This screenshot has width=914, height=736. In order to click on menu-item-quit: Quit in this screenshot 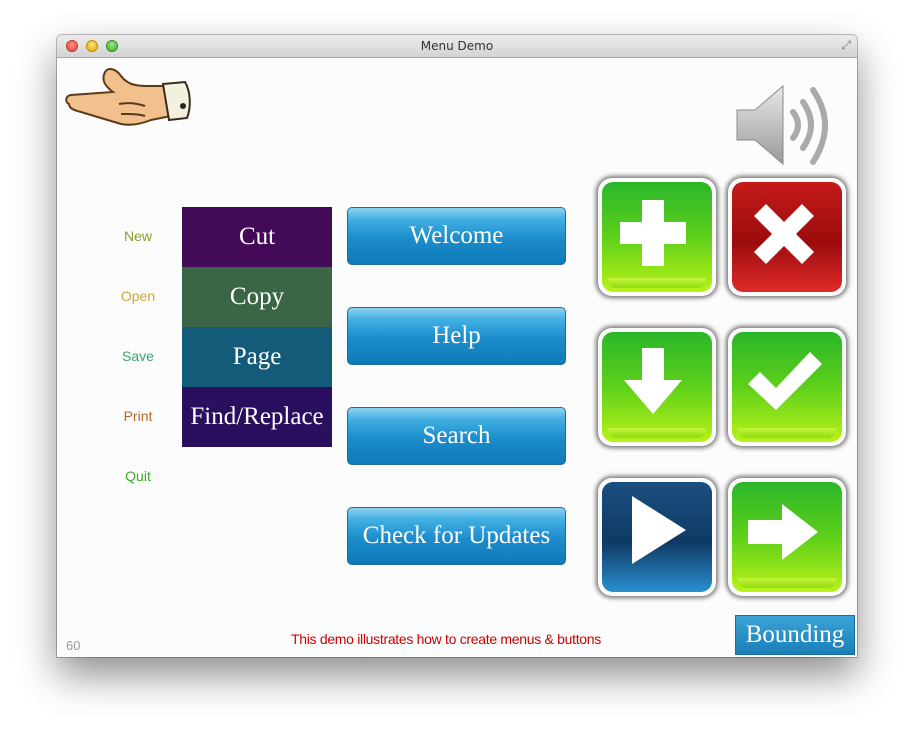, I will do `click(138, 476)`.